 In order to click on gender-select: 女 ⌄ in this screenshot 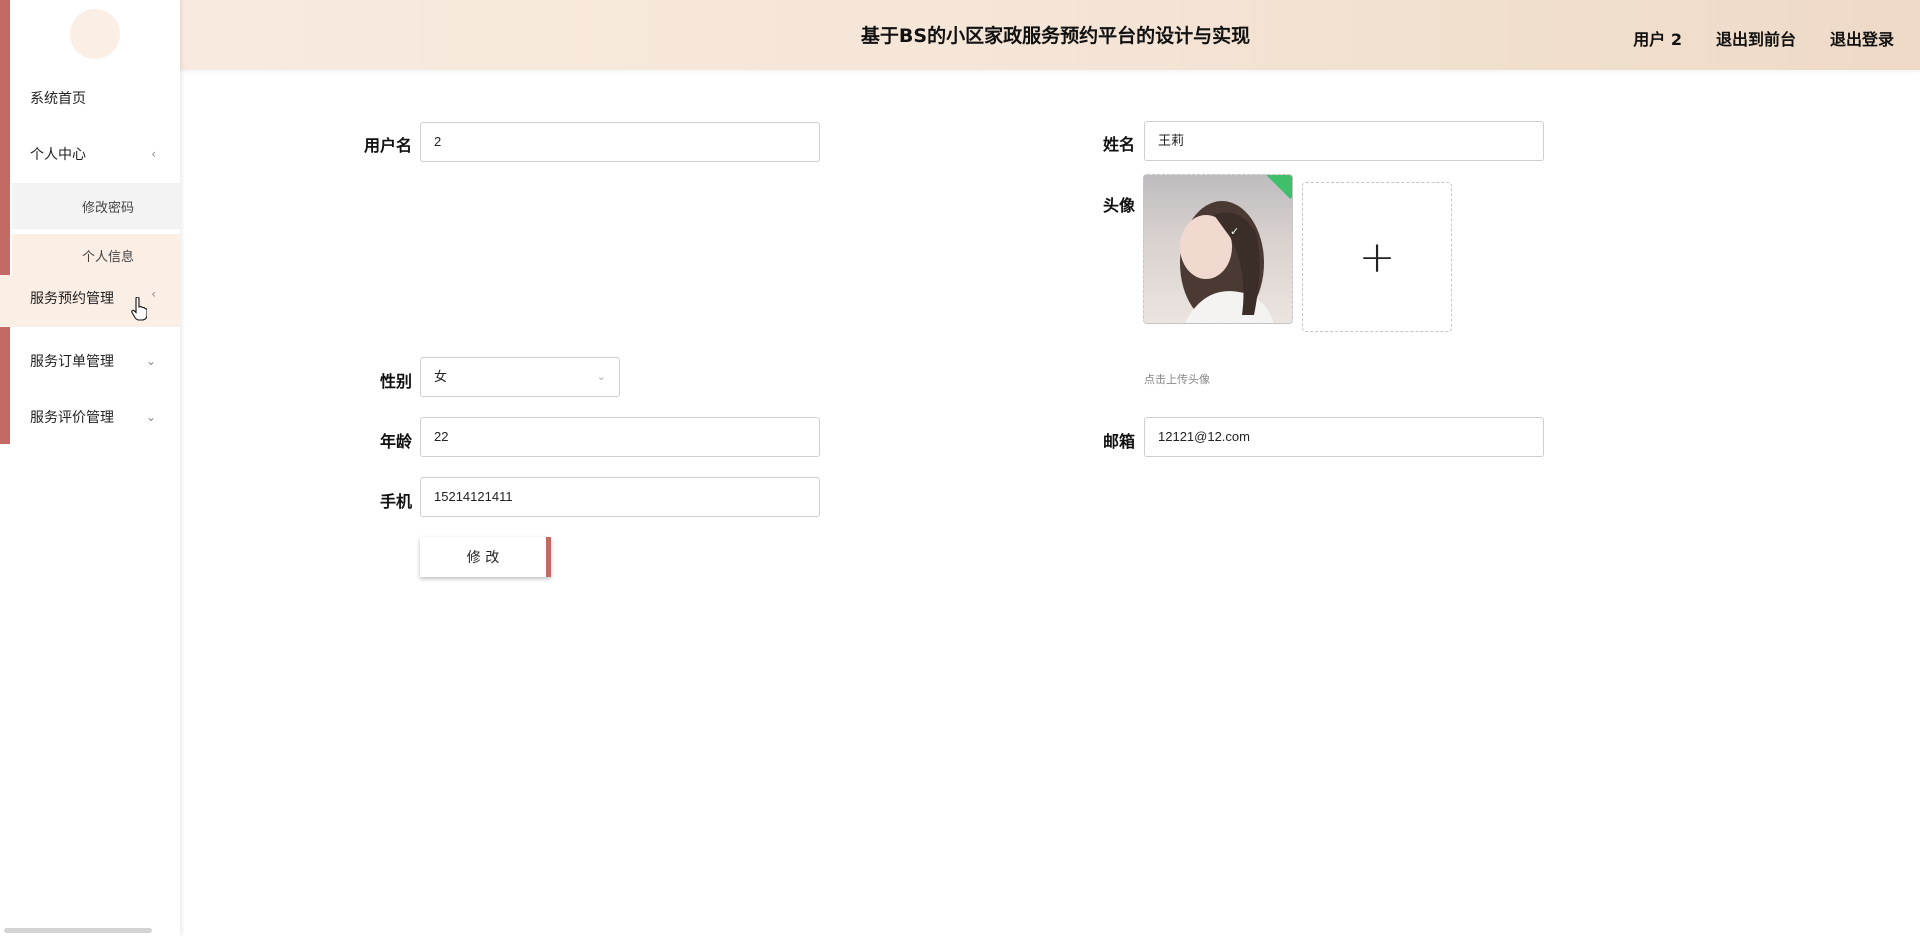, I will do `click(520, 377)`.